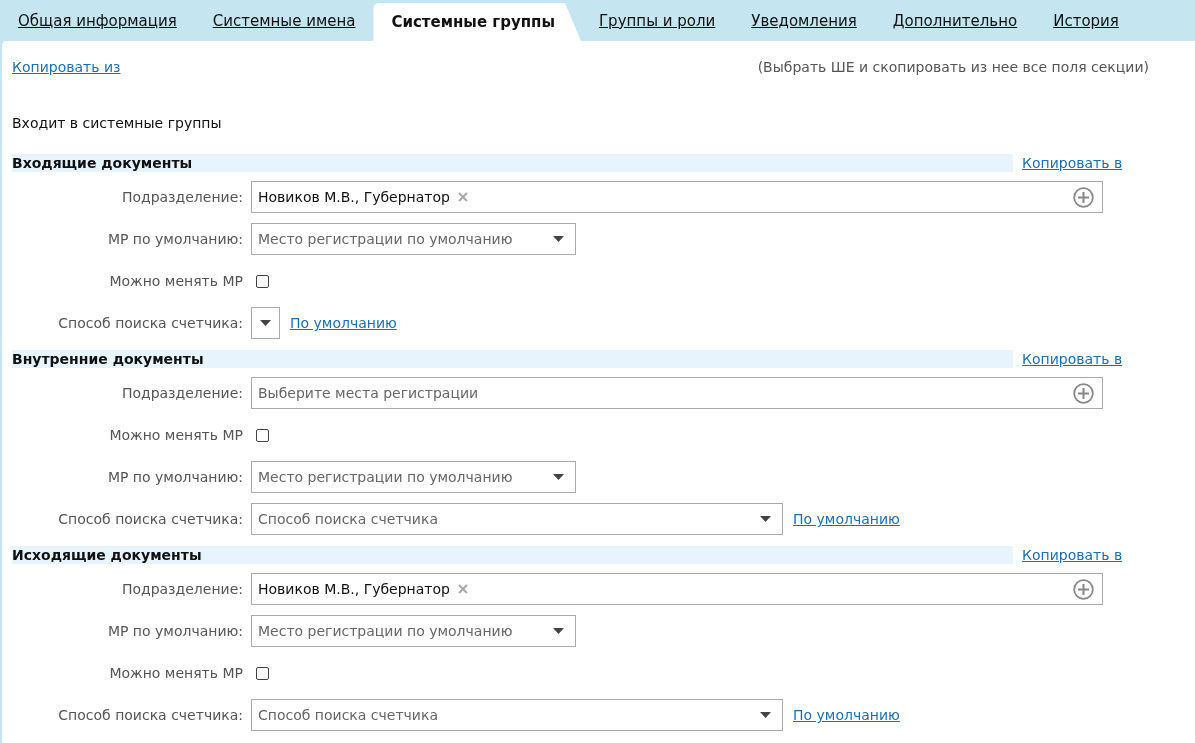  What do you see at coordinates (97, 20) in the screenshot?
I see `tab: Общая информация` at bounding box center [97, 20].